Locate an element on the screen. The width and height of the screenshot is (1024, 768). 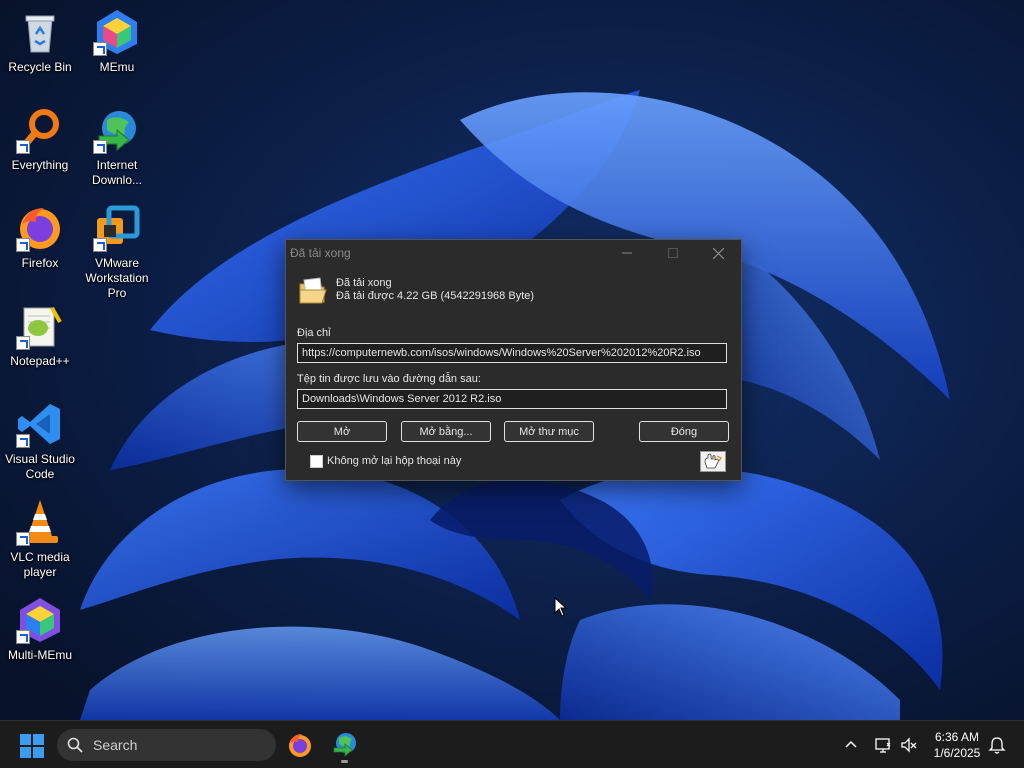
multi-memu-icon is located at coordinates (40, 620).